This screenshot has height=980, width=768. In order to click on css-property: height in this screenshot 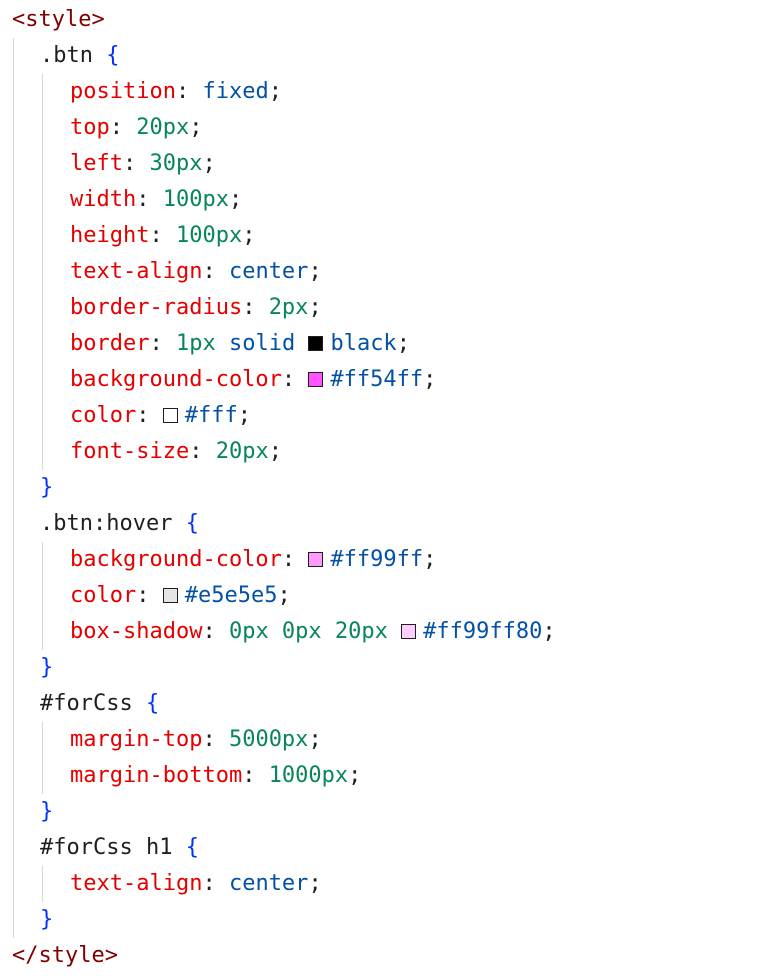, I will do `click(110, 235)`.